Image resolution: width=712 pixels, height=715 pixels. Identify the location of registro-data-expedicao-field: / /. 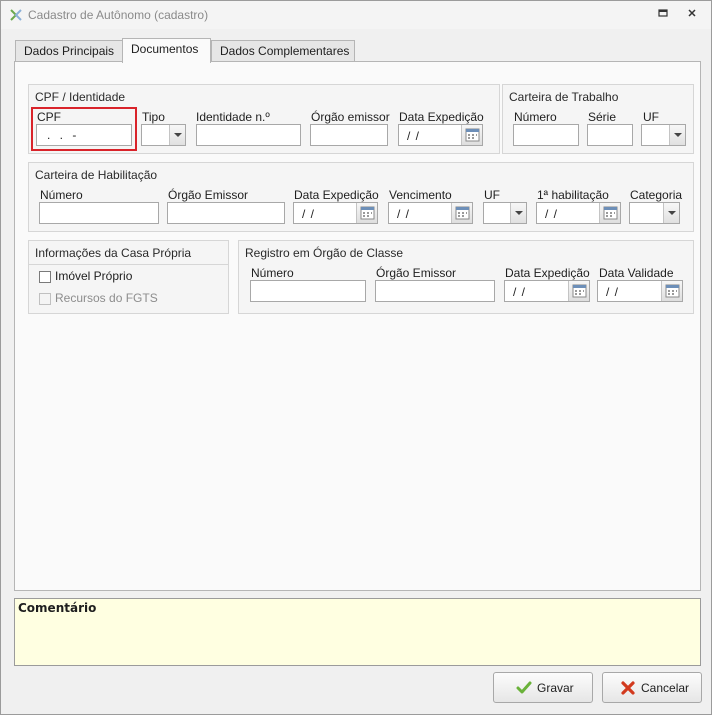
(547, 291).